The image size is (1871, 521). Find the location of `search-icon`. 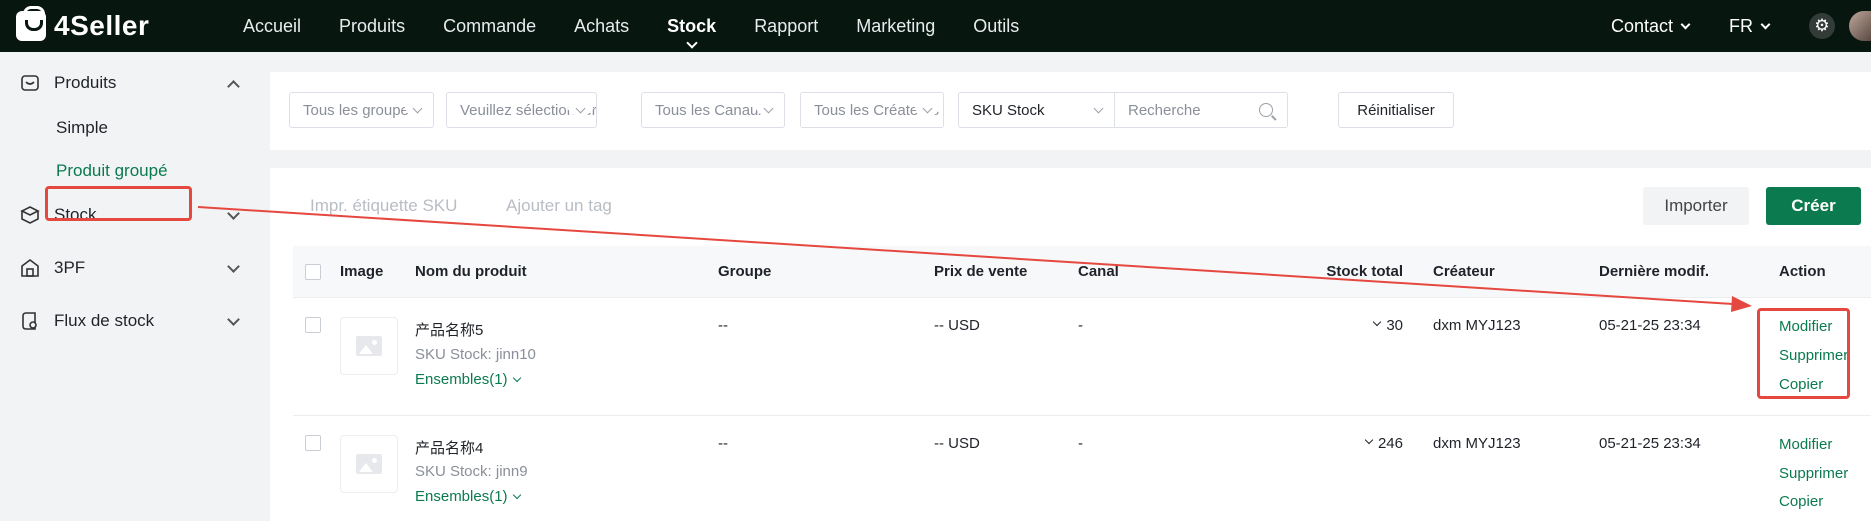

search-icon is located at coordinates (1266, 110).